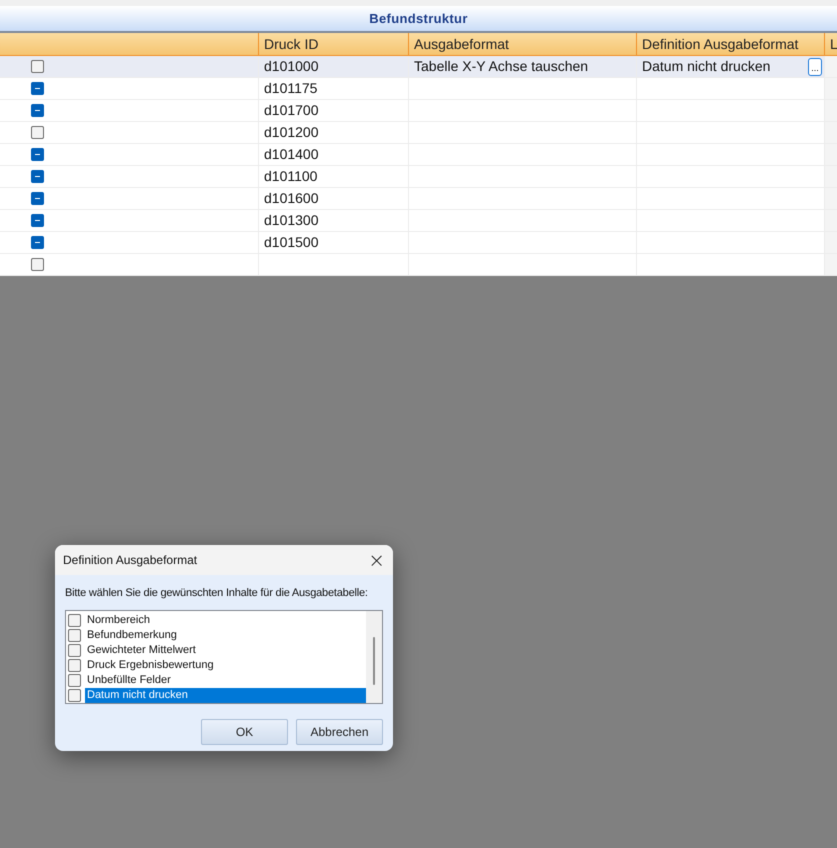 Image resolution: width=837 pixels, height=848 pixels. Describe the element at coordinates (333, 110) in the screenshot. I see `table-cell: d101700` at that location.